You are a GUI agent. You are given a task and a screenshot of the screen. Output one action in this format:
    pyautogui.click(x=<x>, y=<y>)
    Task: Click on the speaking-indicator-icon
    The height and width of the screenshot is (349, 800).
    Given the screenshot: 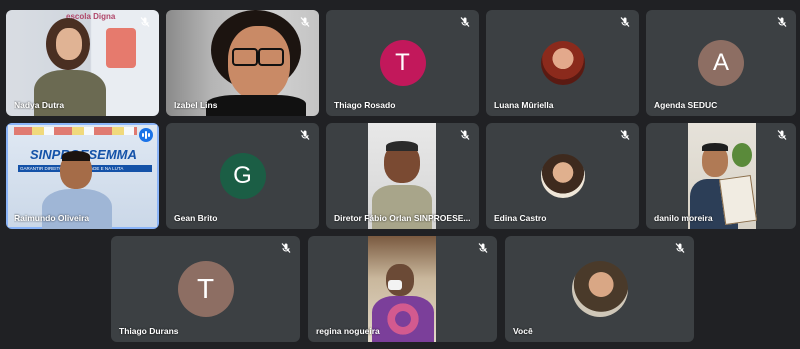 What is the action you would take?
    pyautogui.click(x=146, y=135)
    